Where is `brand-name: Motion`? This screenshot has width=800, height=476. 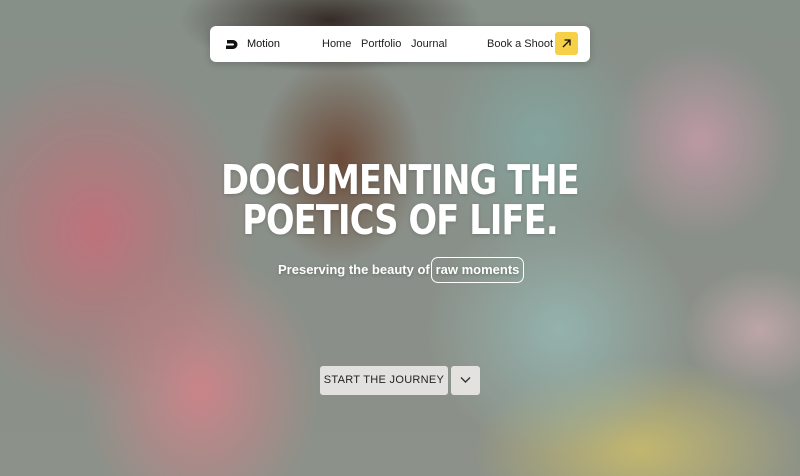
brand-name: Motion is located at coordinates (263, 44).